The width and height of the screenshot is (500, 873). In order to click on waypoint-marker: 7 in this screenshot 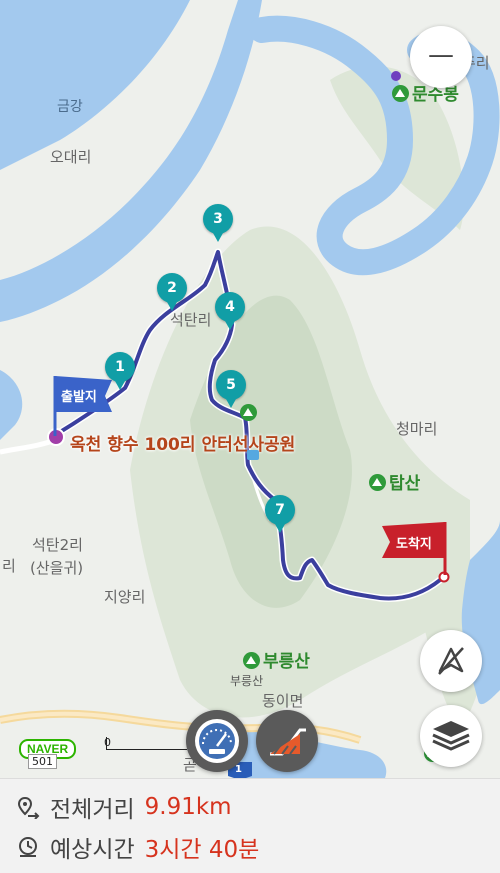, I will do `click(280, 514)`.